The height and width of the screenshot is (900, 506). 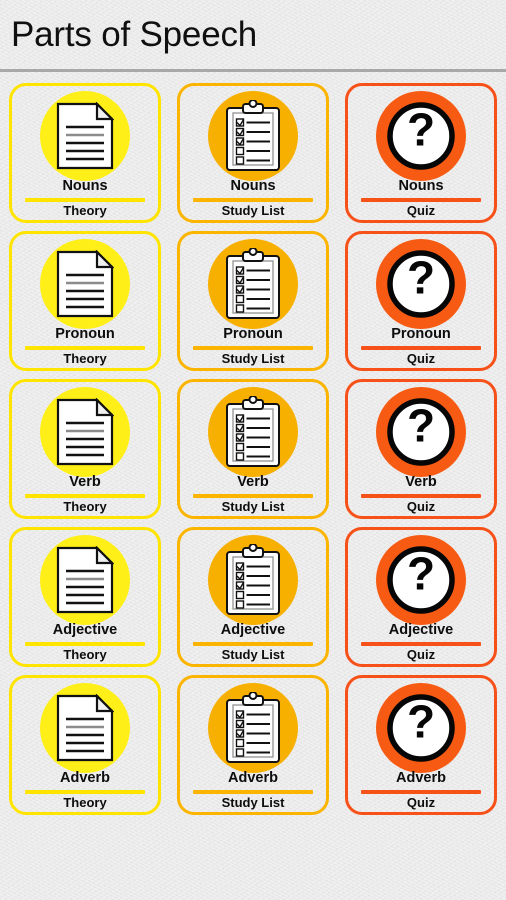 I want to click on card-nouns-quiz: ? Nouns Quiz, so click(x=421, y=153).